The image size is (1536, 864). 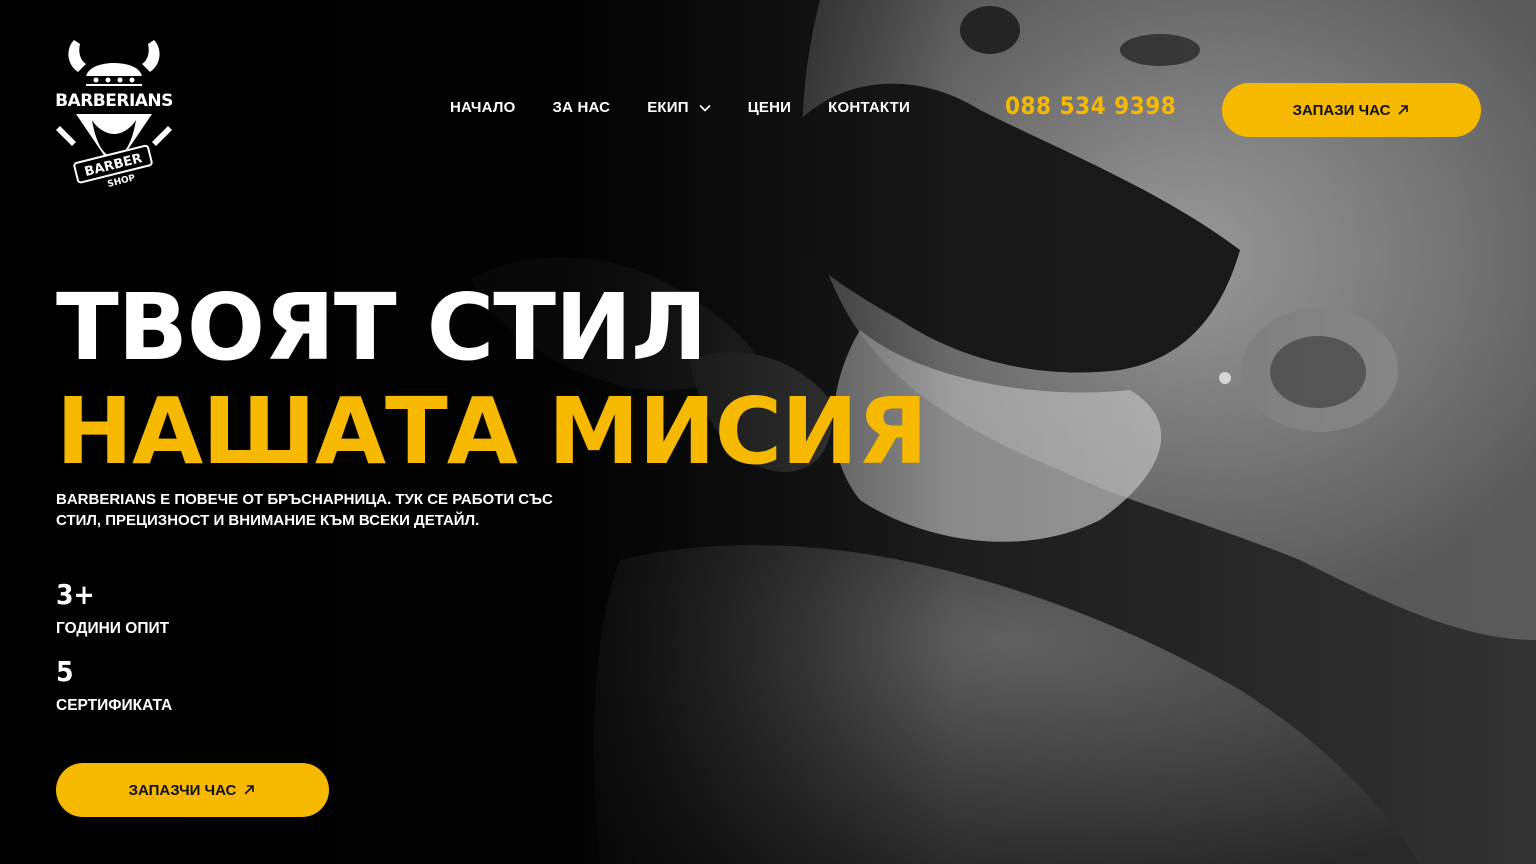 What do you see at coordinates (1090, 106) in the screenshot?
I see `phone-link: 088 534 9398` at bounding box center [1090, 106].